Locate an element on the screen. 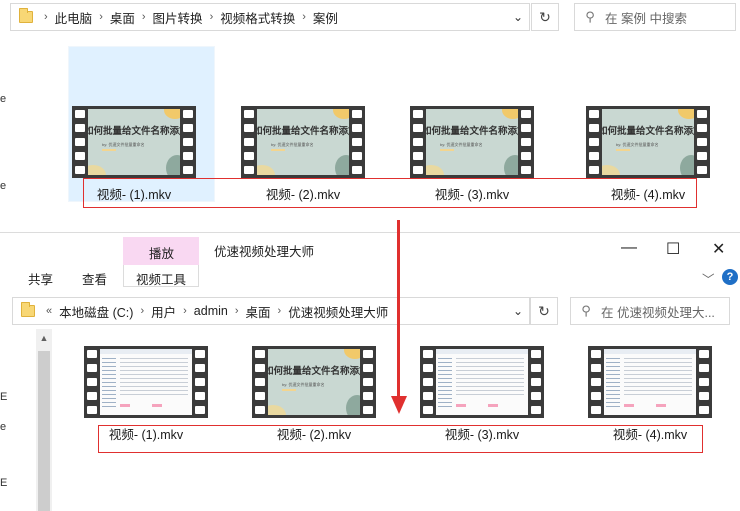 This screenshot has height=511, width=740. help-glyph: ? is located at coordinates (730, 277).